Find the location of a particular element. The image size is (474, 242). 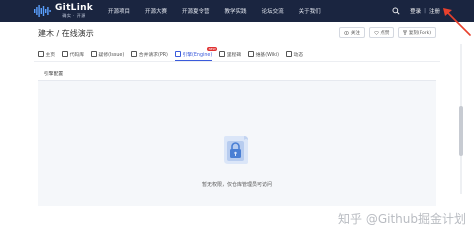

pr-icon is located at coordinates (134, 54).